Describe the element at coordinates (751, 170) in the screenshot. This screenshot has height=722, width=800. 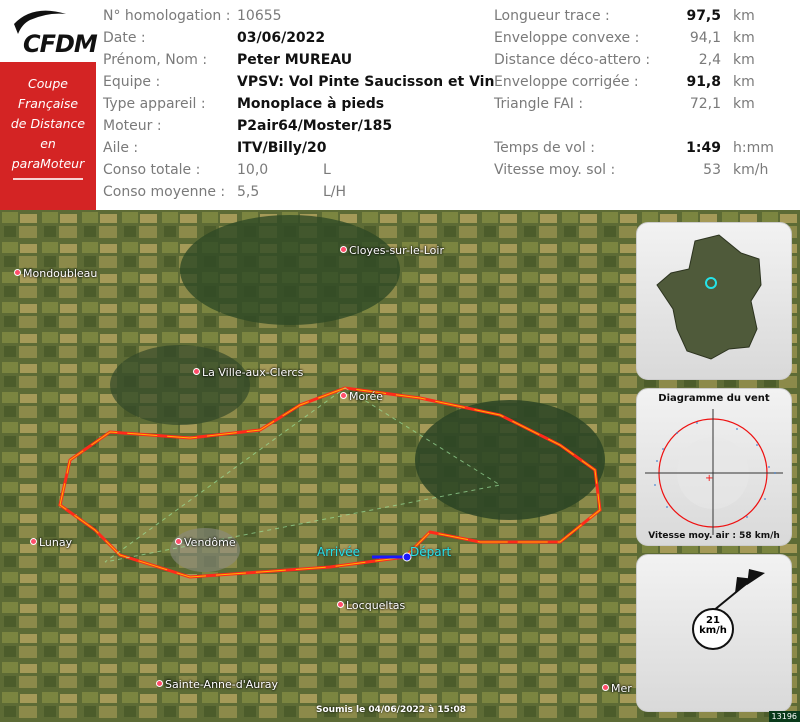
I see `speed-unit: km/h` at that location.